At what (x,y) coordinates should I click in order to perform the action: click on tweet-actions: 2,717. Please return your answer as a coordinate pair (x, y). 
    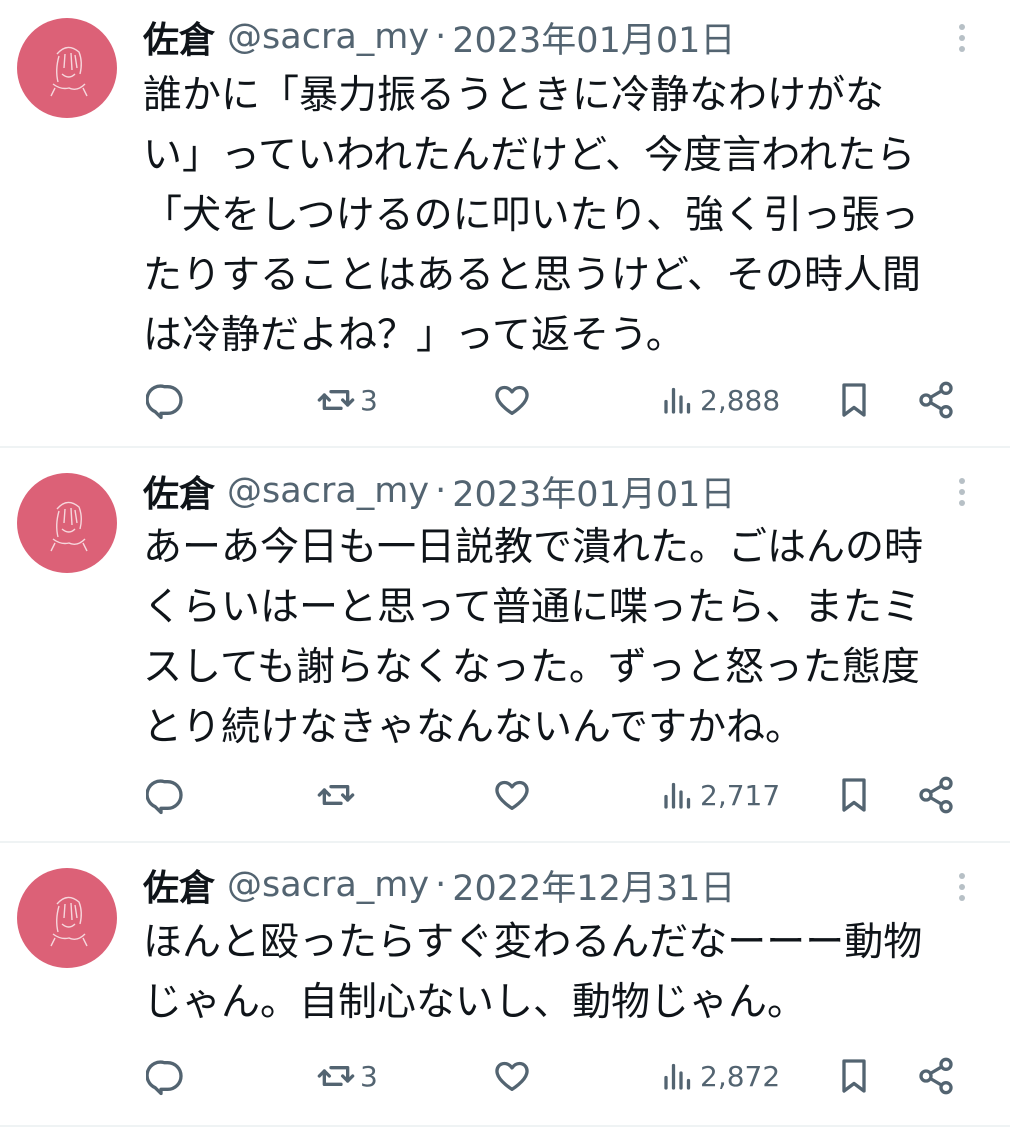
    Looking at the image, I should click on (505, 795).